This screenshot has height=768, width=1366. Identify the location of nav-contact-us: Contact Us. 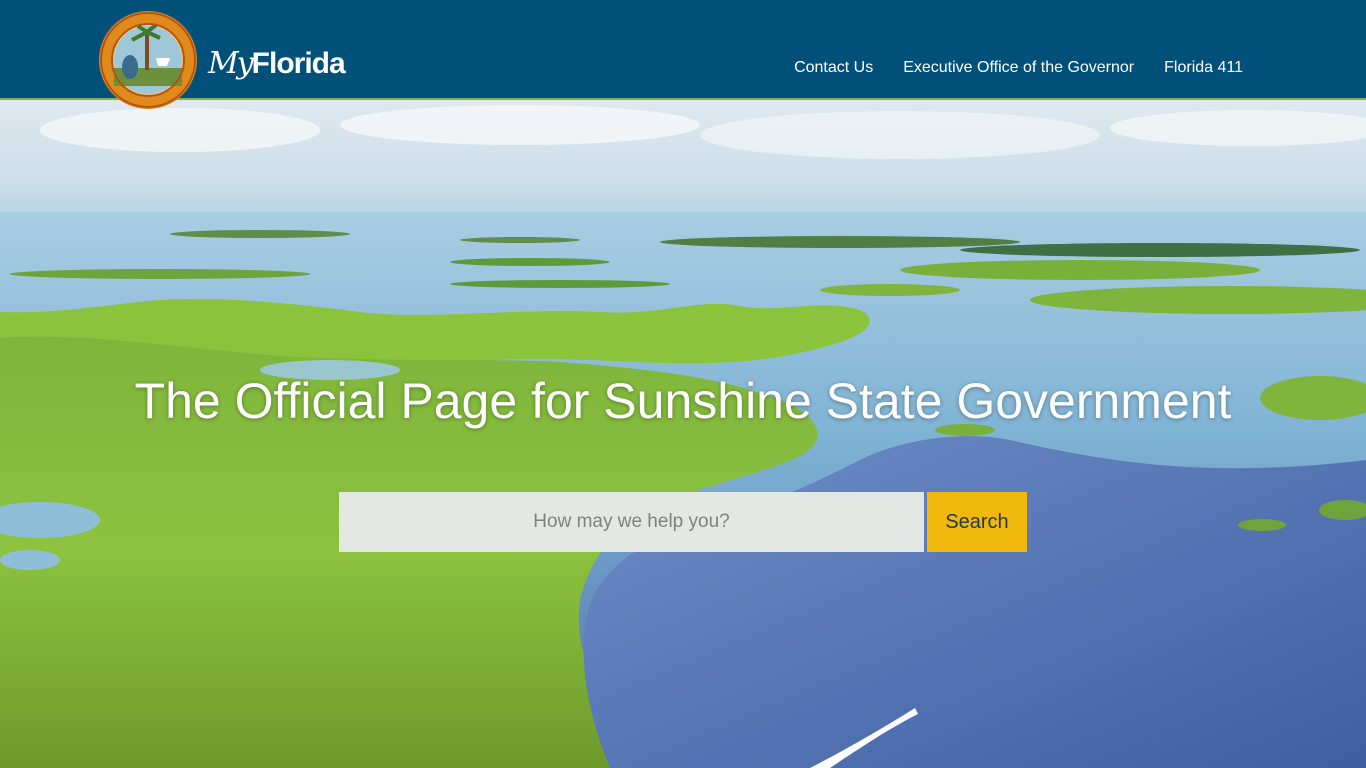
(833, 68).